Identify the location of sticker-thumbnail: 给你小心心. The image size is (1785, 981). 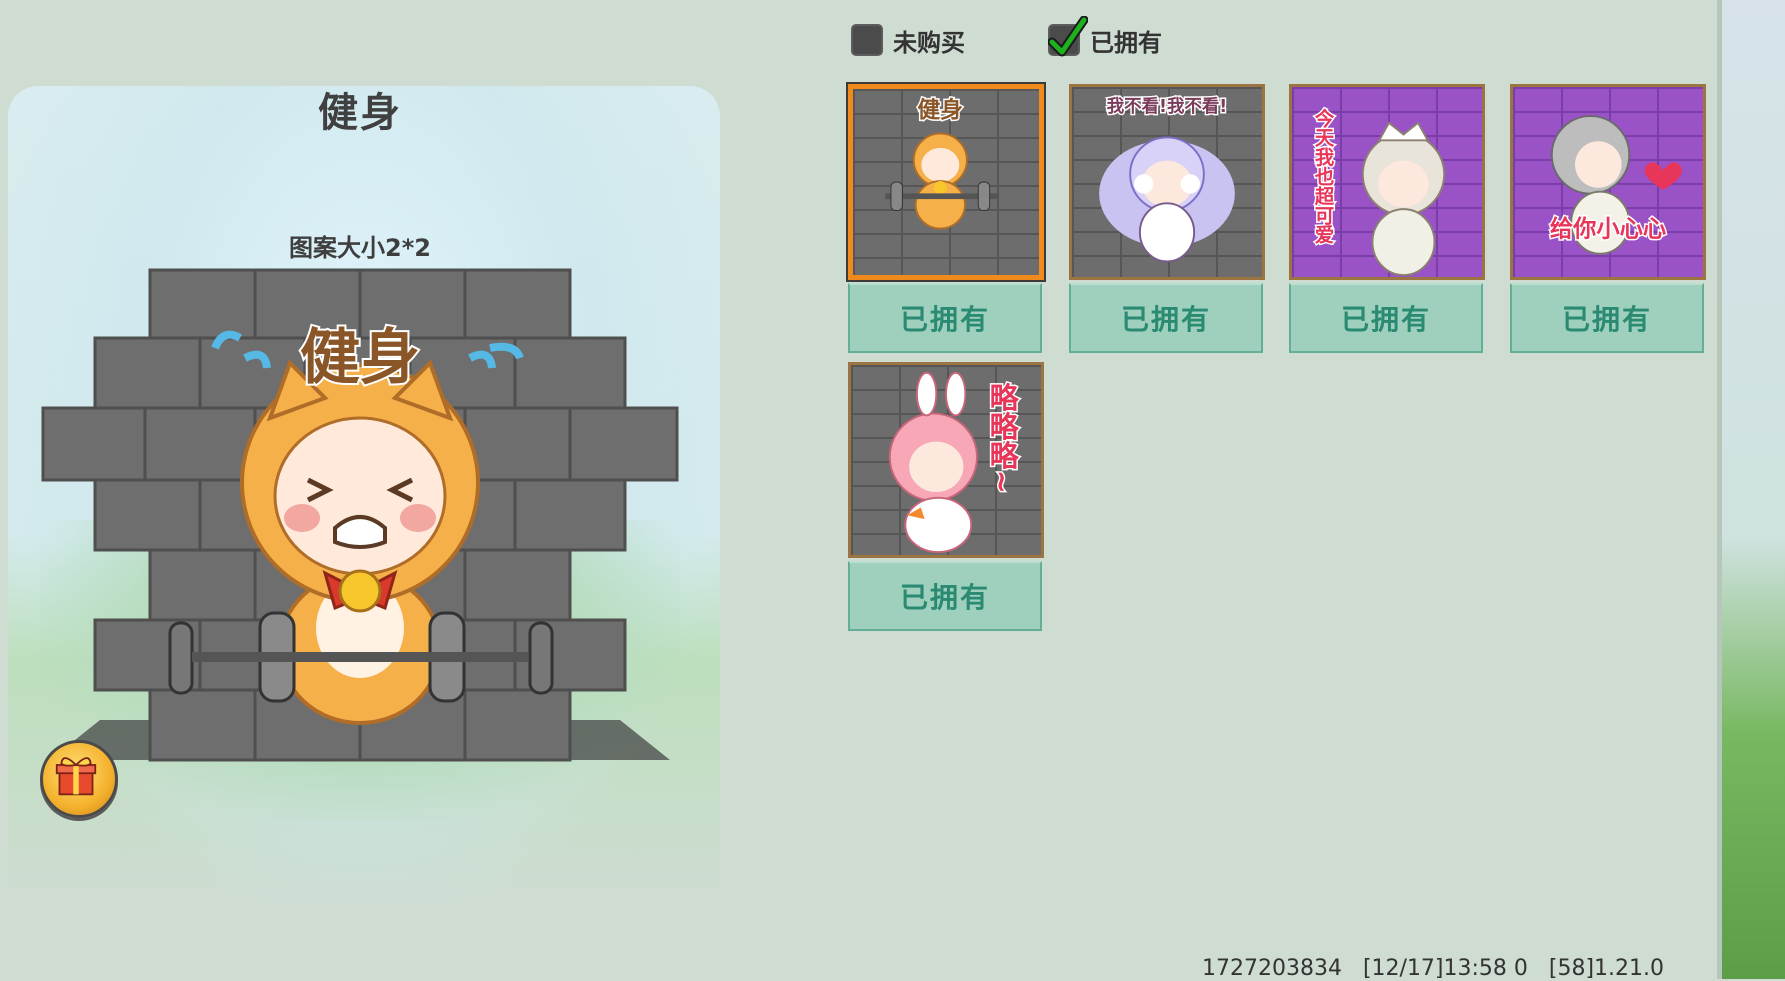
(1608, 182).